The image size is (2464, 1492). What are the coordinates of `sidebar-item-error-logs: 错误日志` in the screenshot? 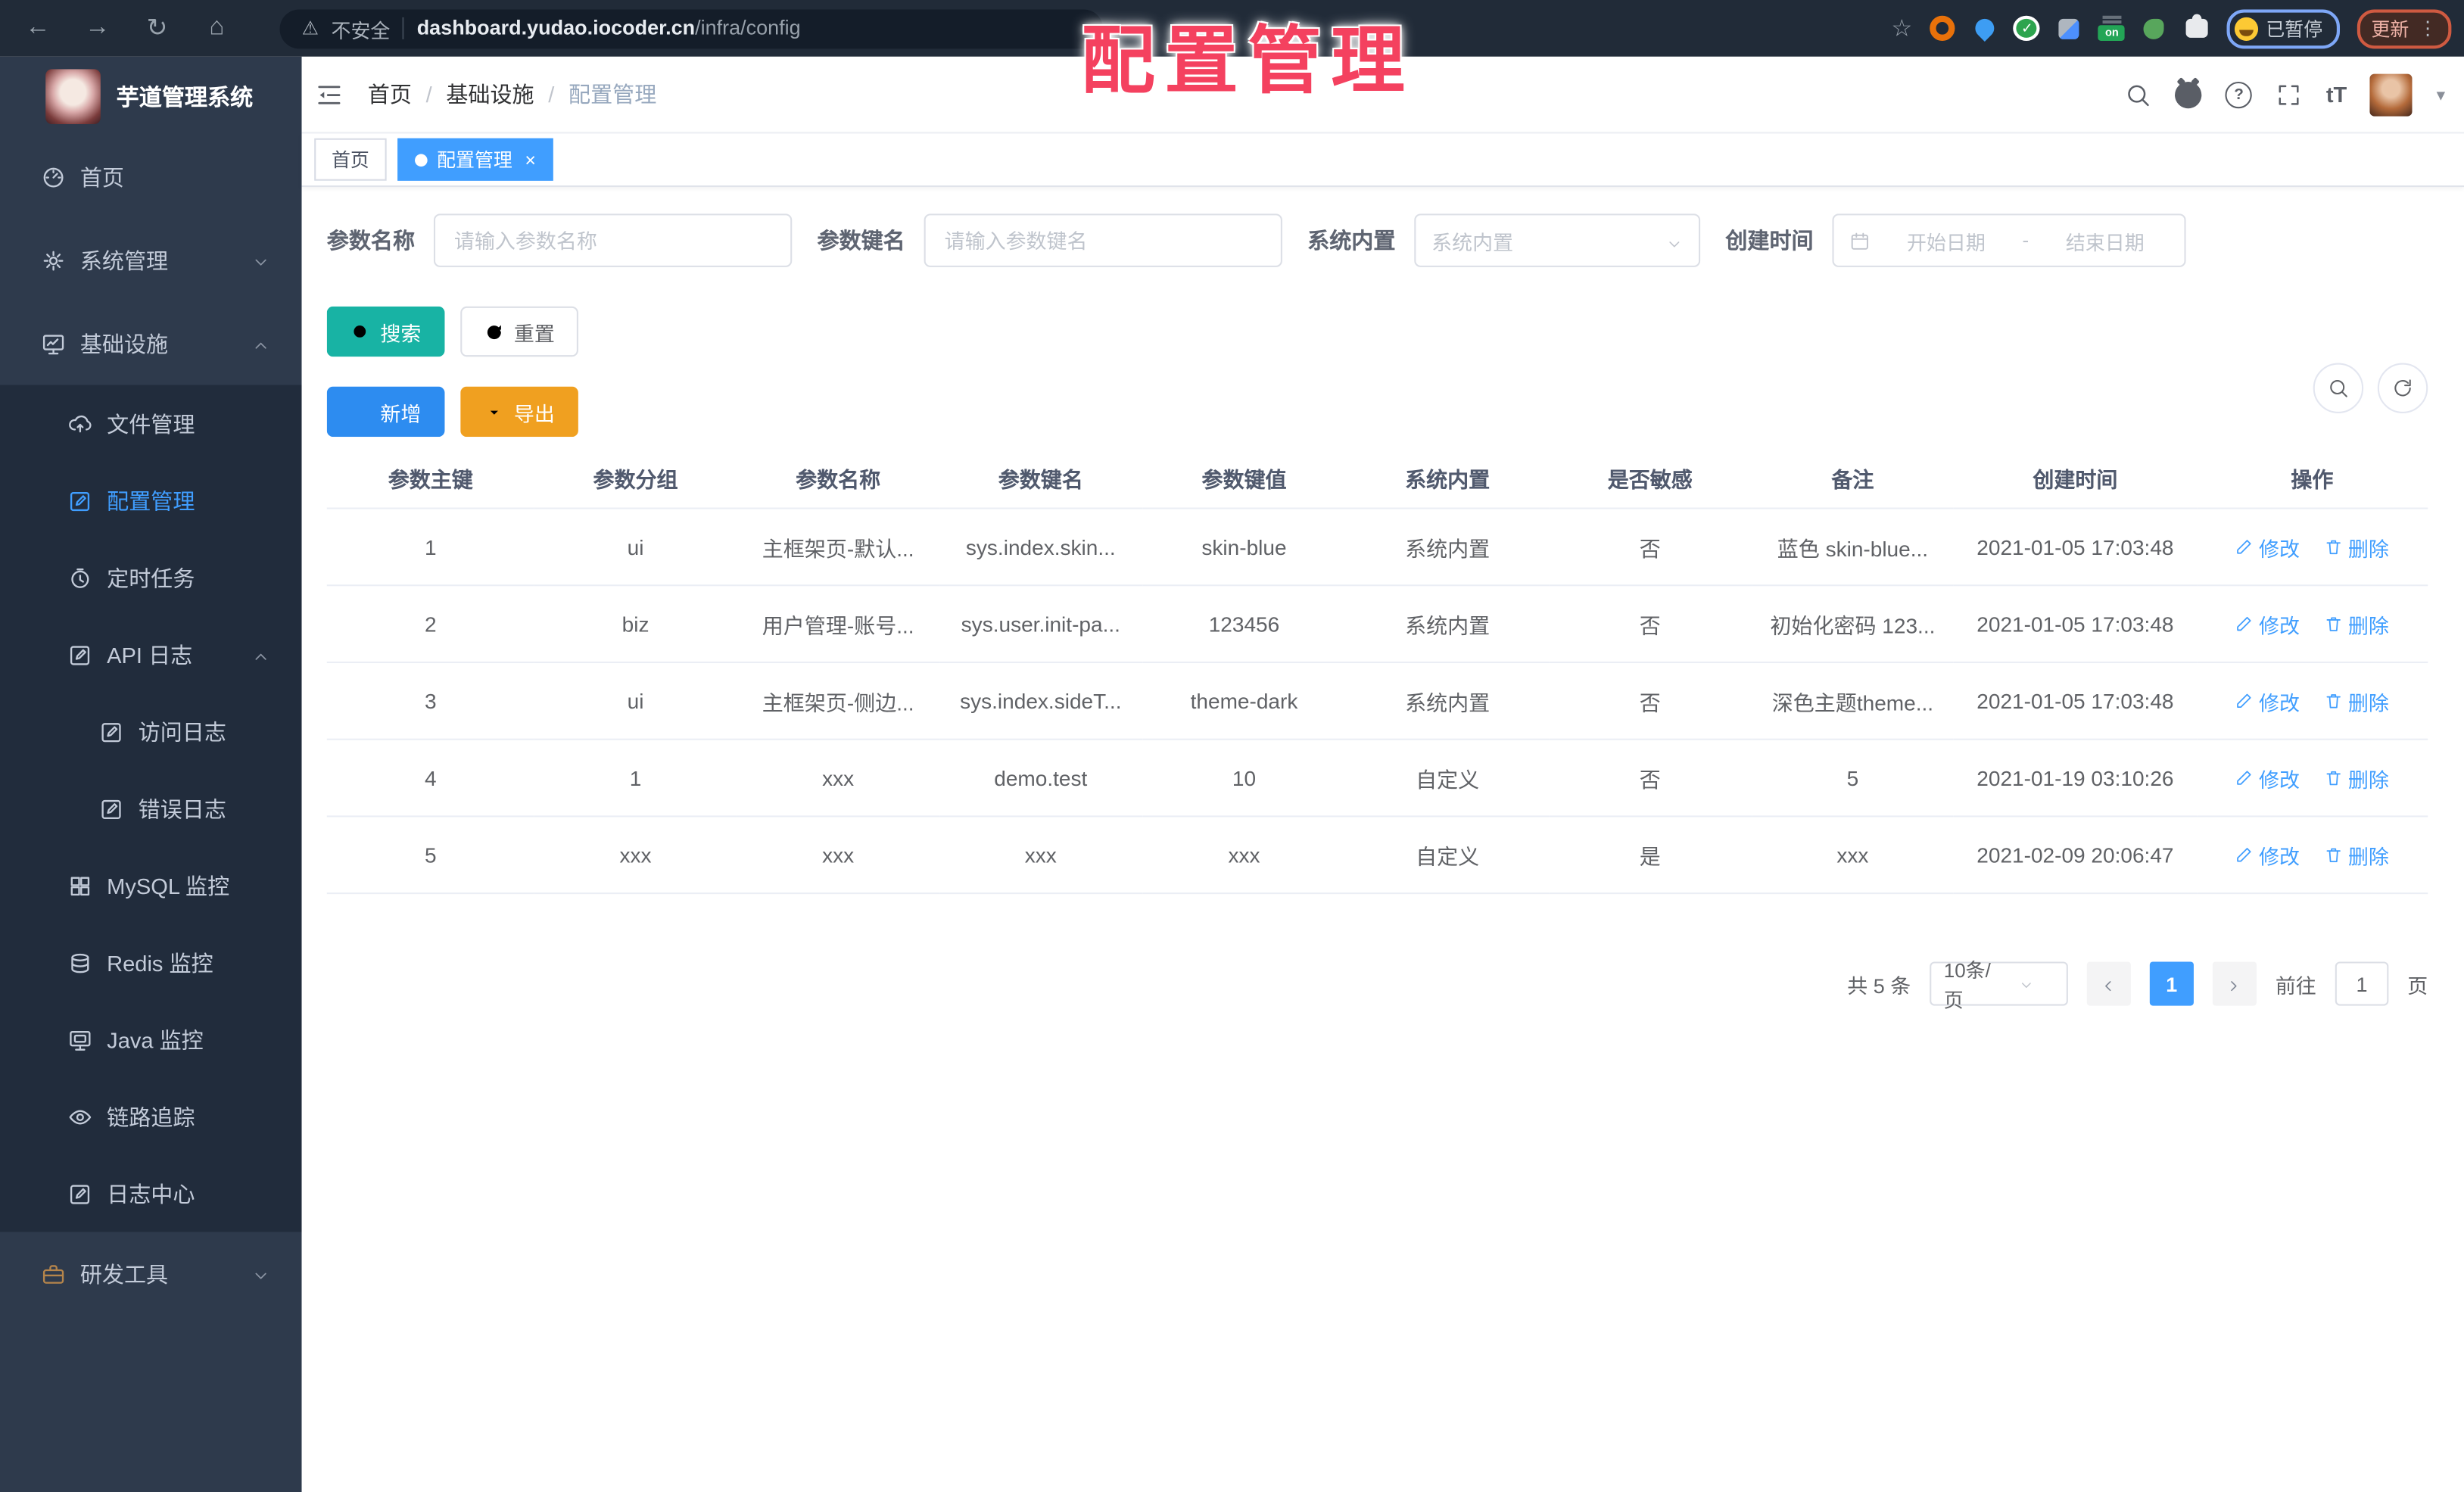 It's located at (151, 808).